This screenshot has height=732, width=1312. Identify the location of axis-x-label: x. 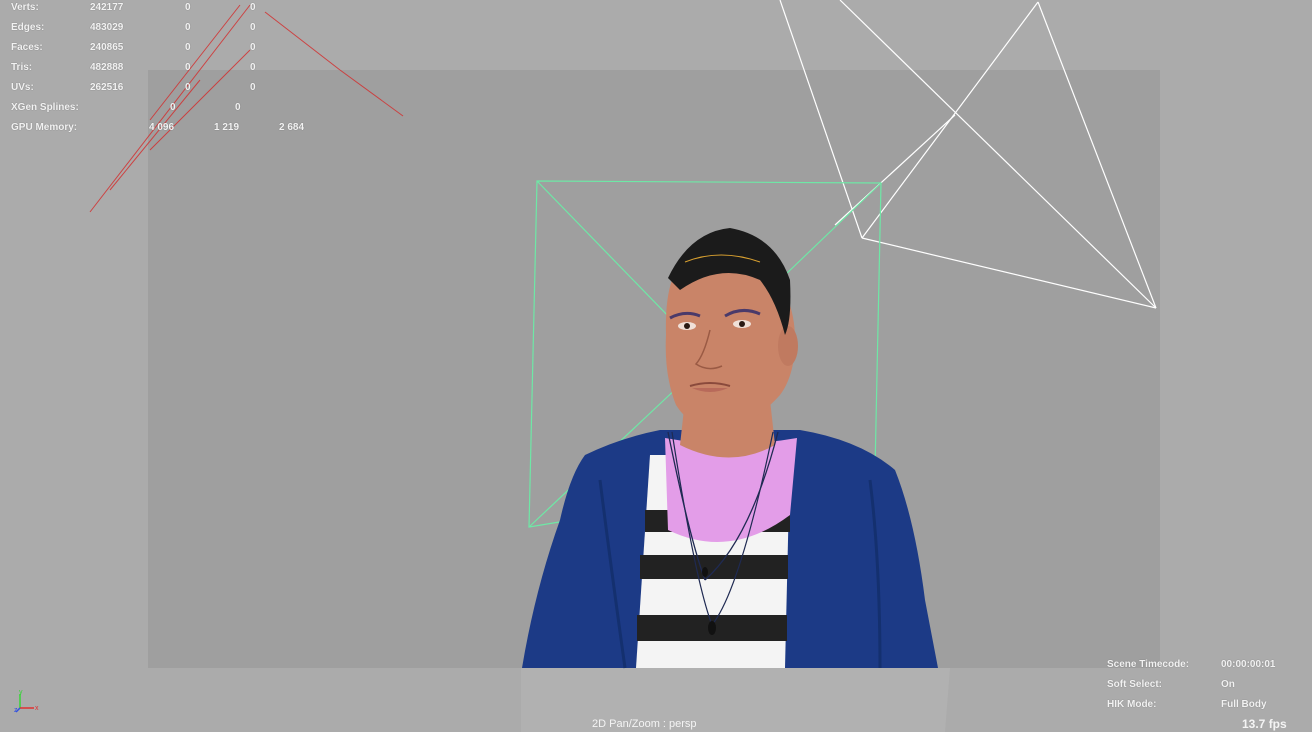
(37, 708).